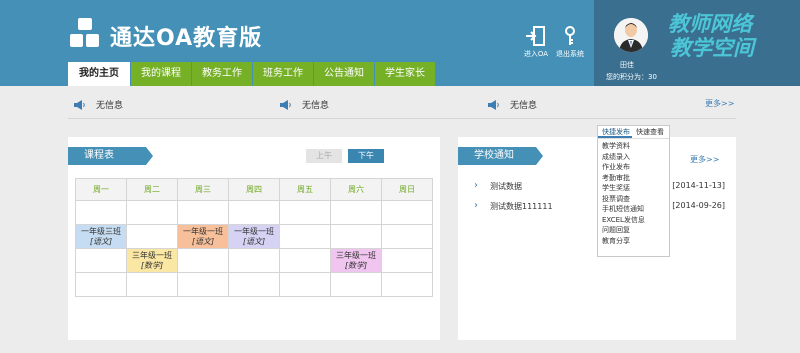 This screenshot has height=353, width=800. What do you see at coordinates (635, 241) in the screenshot?
I see `quick-menu-item: 教育分享` at bounding box center [635, 241].